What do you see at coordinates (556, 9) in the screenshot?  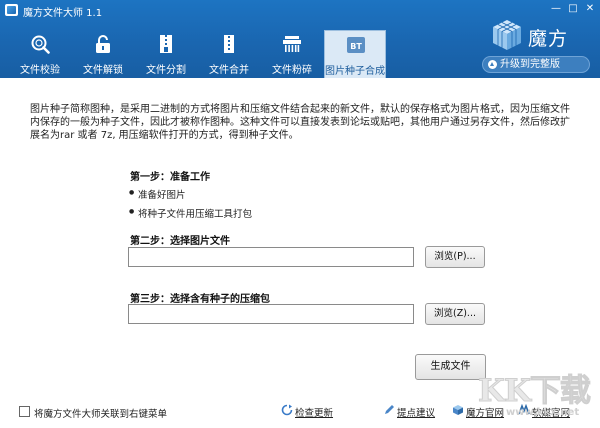 I see `minimize-button: —` at bounding box center [556, 9].